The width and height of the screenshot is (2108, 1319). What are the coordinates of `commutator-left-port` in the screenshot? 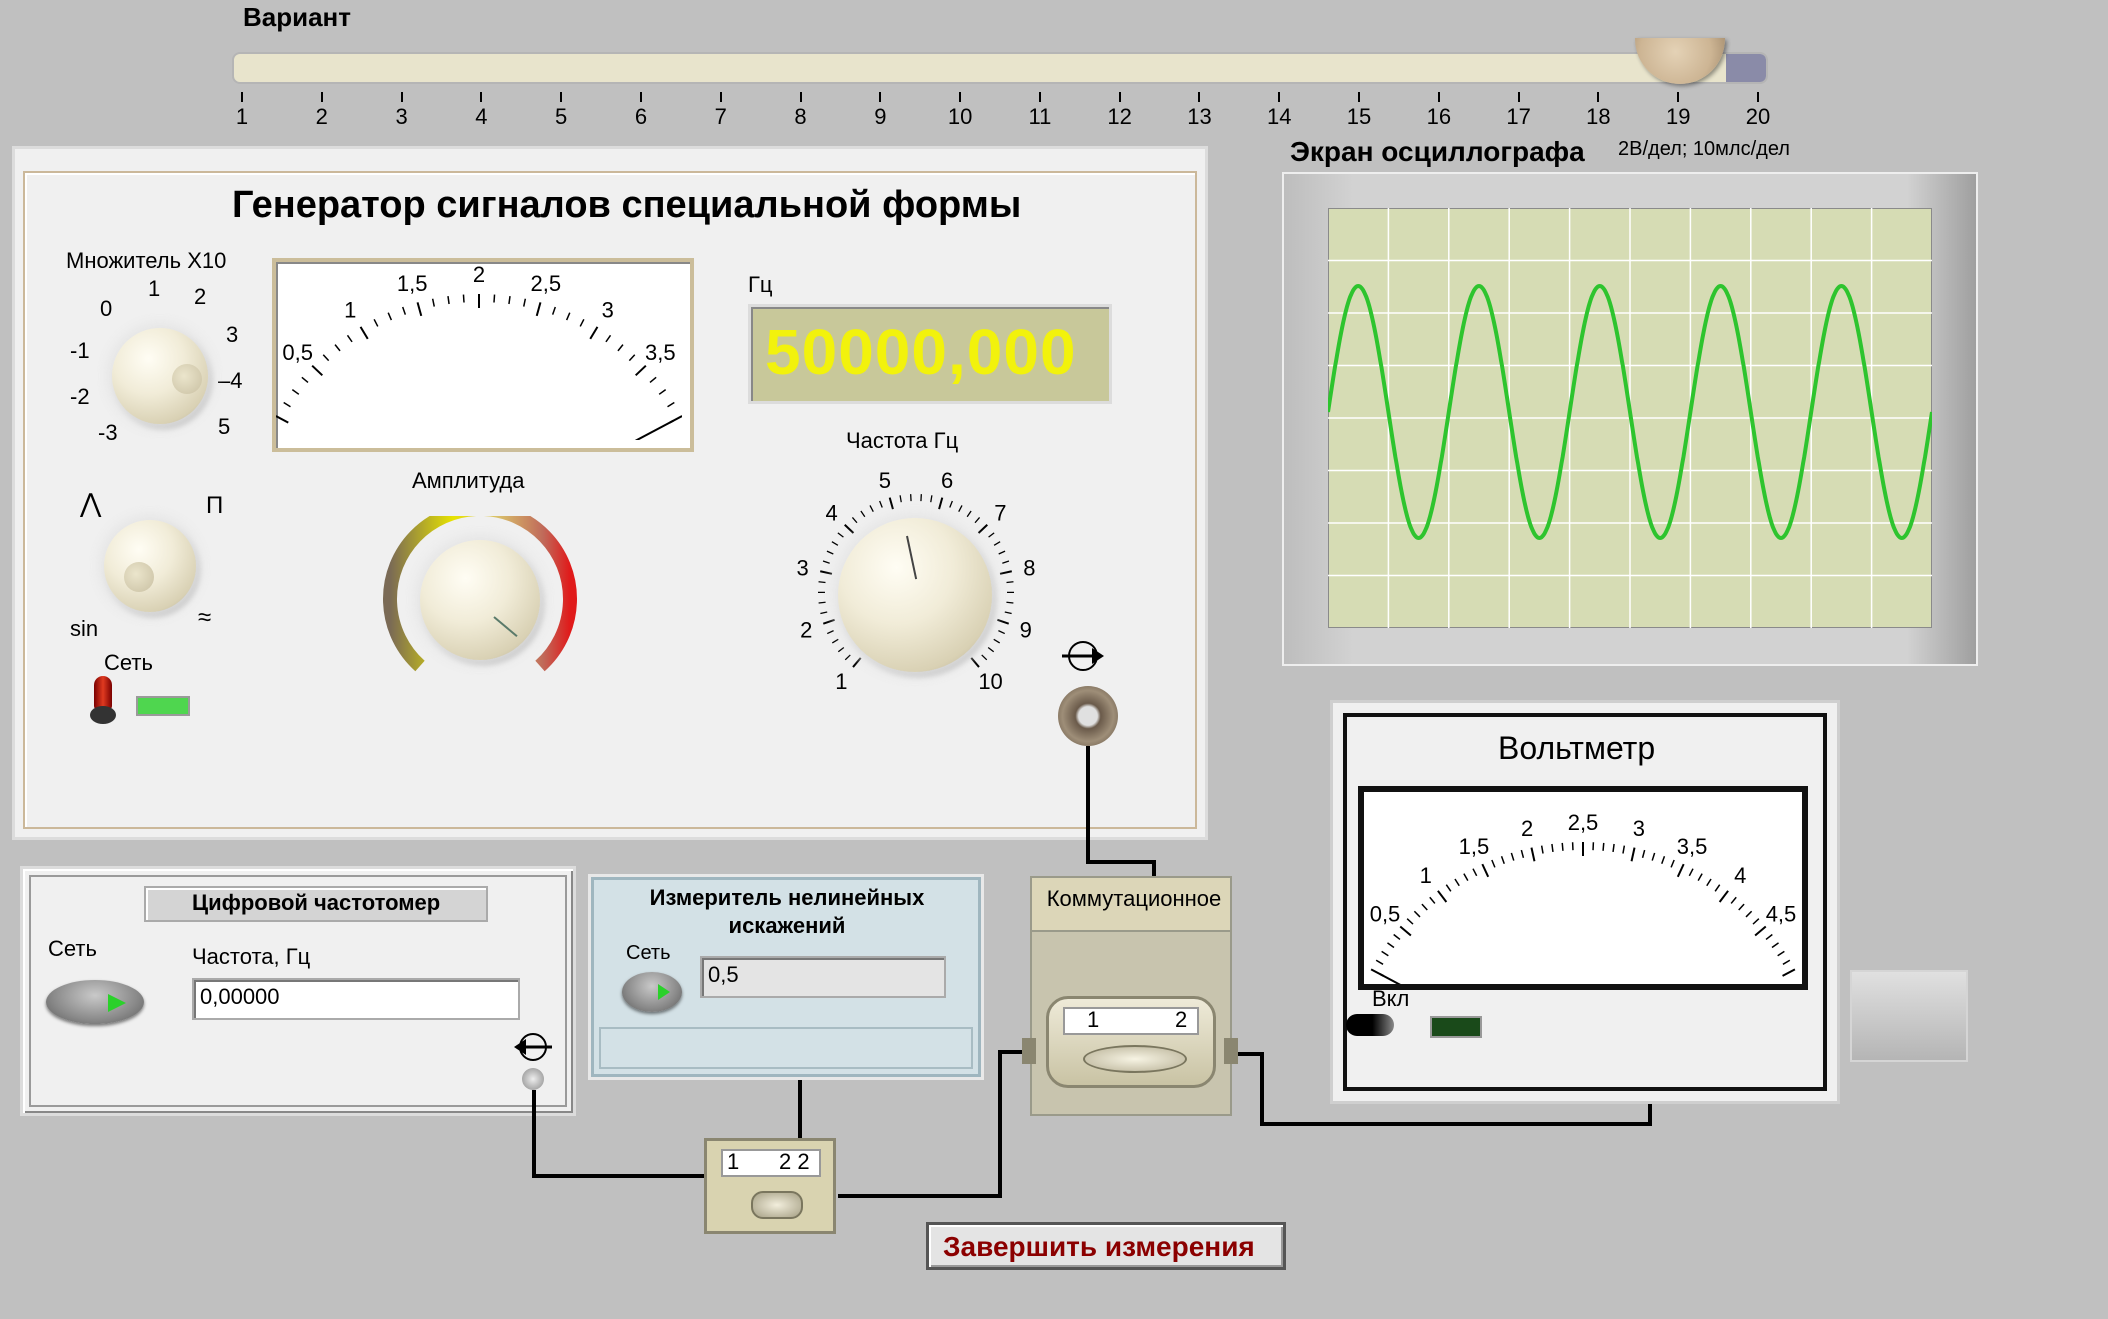 It's located at (1029, 1051).